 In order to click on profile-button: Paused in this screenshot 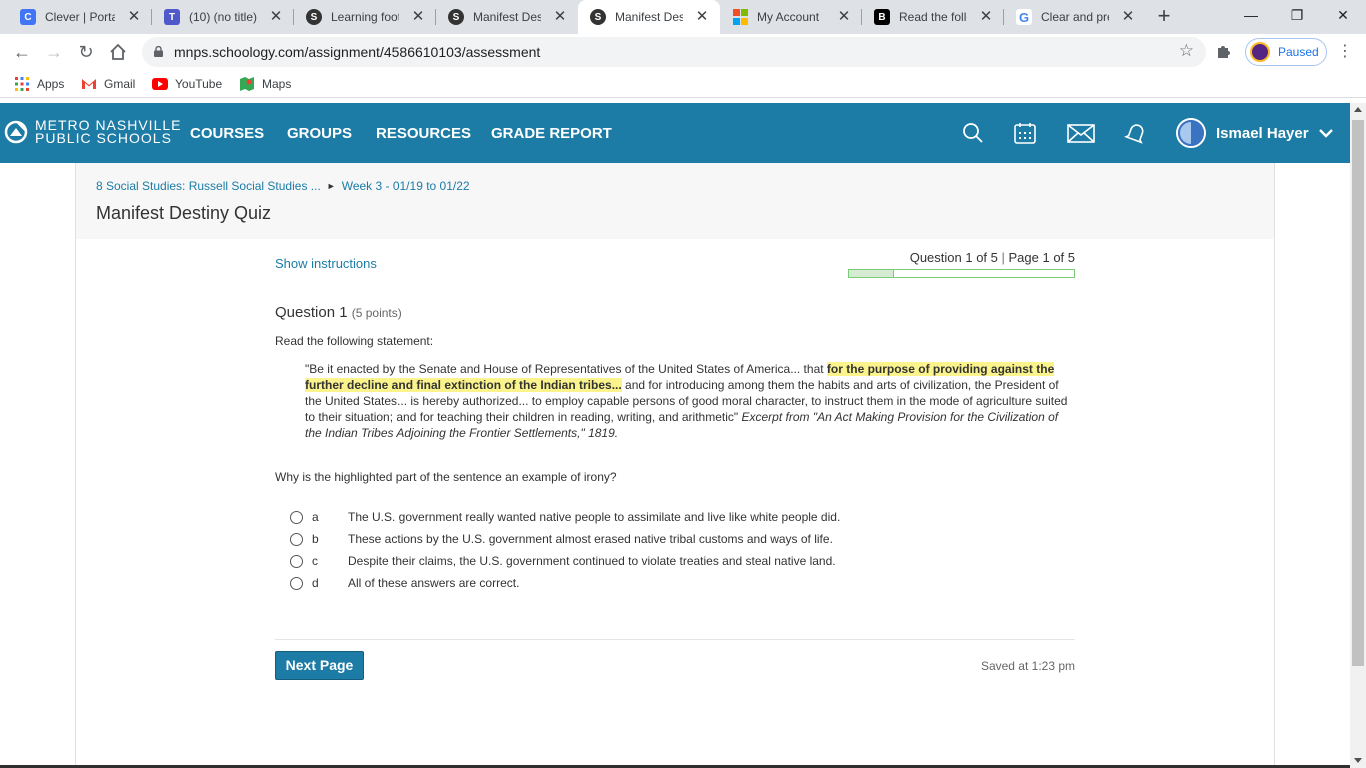, I will do `click(1286, 52)`.